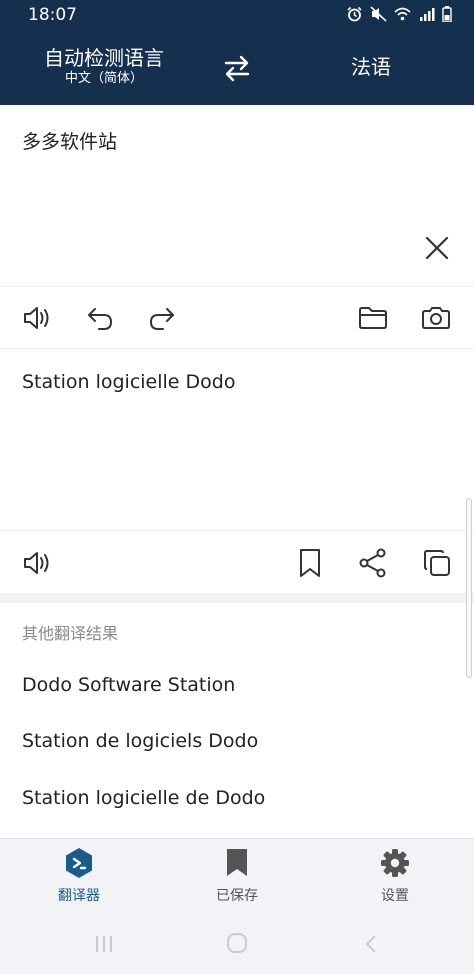 The height and width of the screenshot is (974, 474). I want to click on status-icons, so click(399, 14).